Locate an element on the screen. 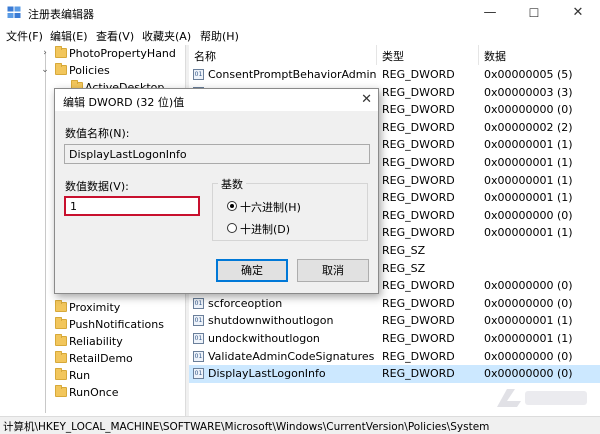  value-data-cell: 0x00000003 (3) is located at coordinates (528, 92).